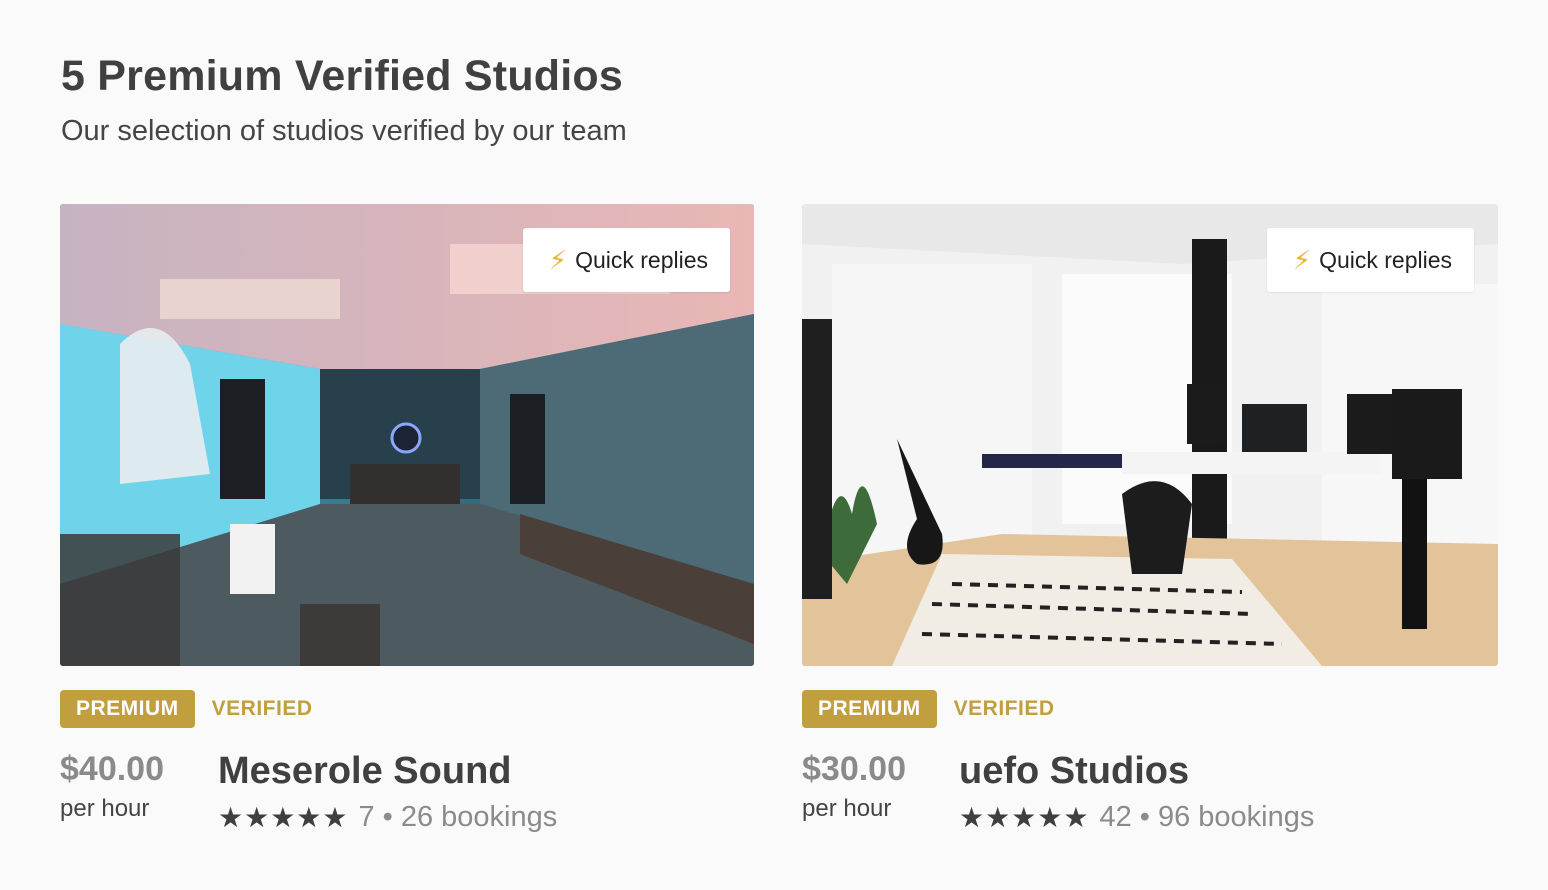 This screenshot has height=890, width=1548. I want to click on price-block: $30.00 per hour, so click(854, 786).